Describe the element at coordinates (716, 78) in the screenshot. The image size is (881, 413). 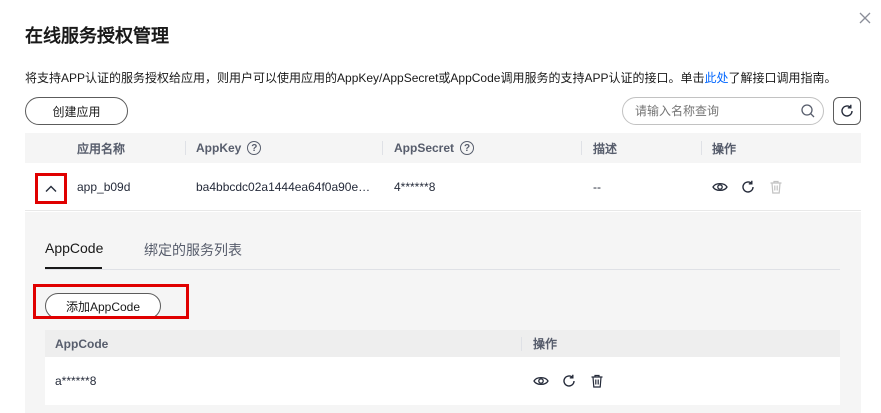
I see `guide-link: 此处` at that location.